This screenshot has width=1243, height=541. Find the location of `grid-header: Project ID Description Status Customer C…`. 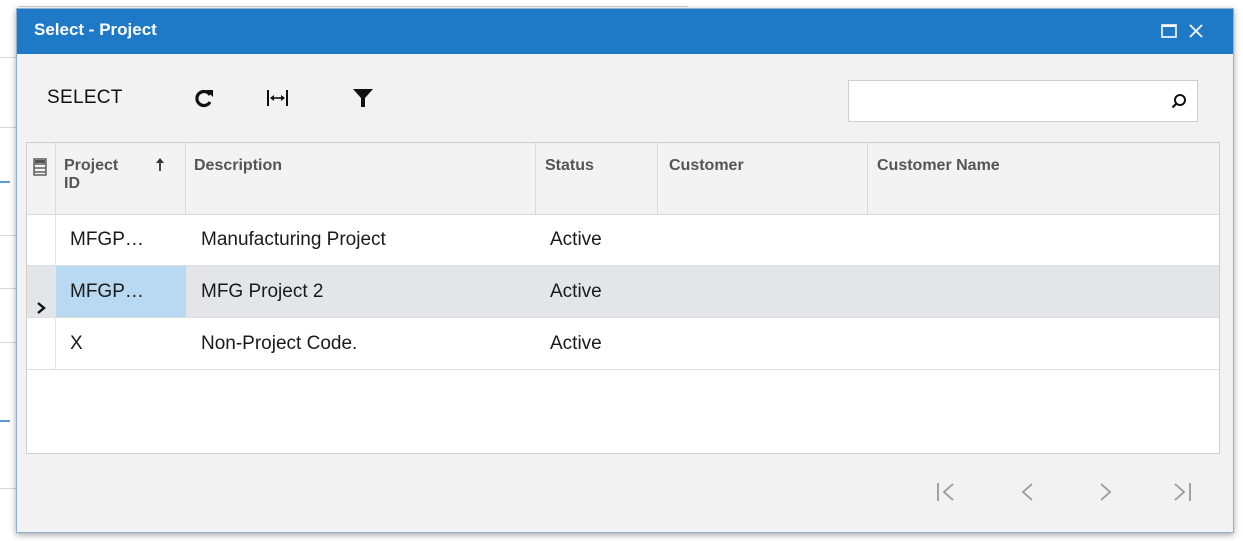

grid-header: Project ID Description Status Customer C… is located at coordinates (623, 179).